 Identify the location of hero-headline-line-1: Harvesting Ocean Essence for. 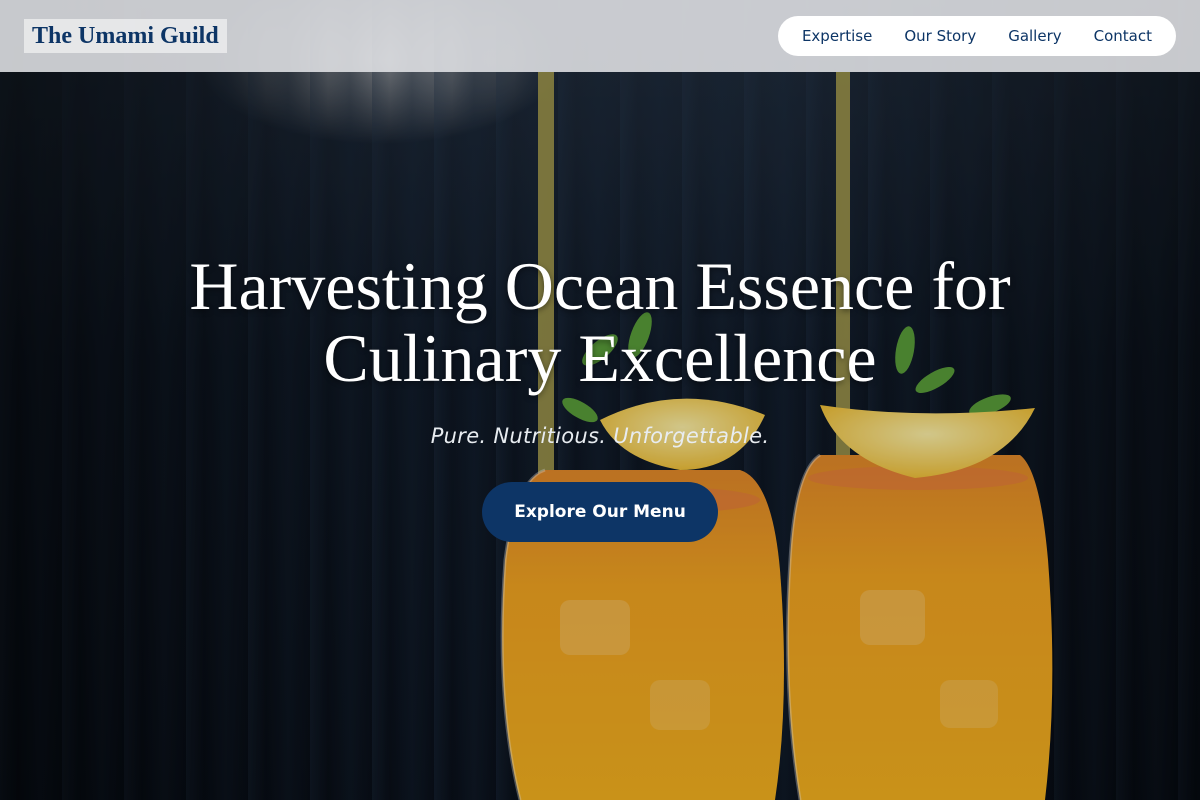
(600, 286).